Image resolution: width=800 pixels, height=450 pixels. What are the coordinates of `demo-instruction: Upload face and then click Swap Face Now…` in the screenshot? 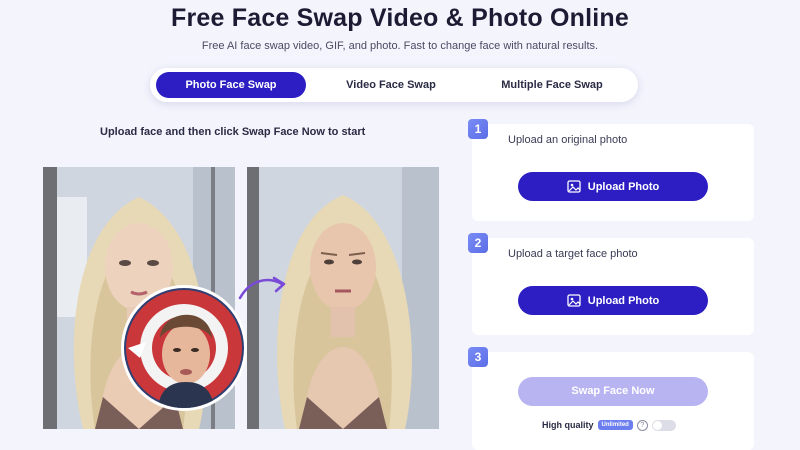 It's located at (233, 132).